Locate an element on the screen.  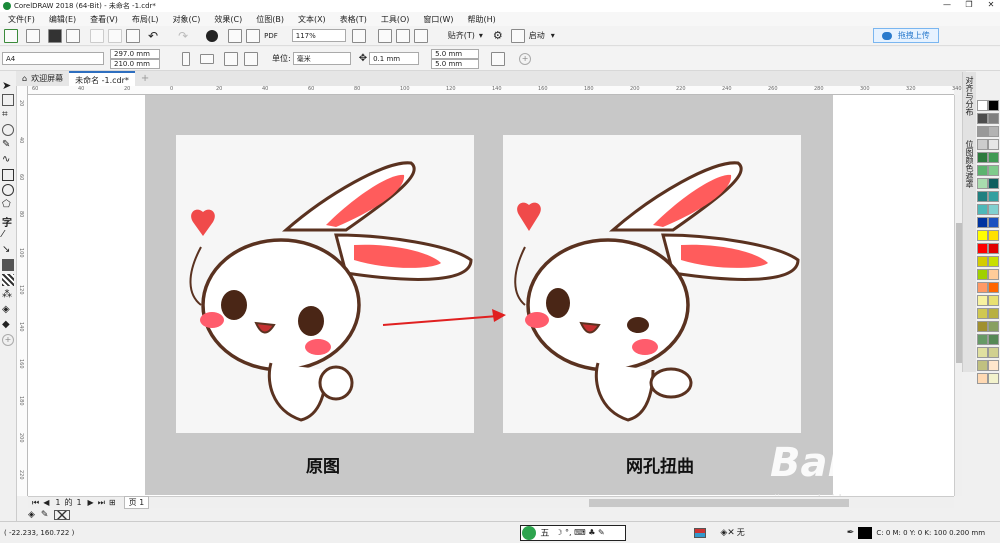
launch-icon is located at coordinates (517, 35).